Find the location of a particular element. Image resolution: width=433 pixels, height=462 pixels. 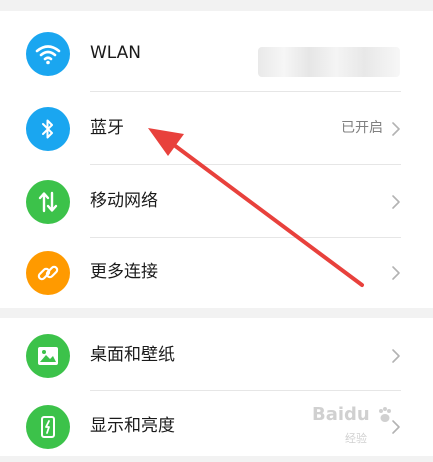

settings-item-label: 桌面和壁纸 is located at coordinates (132, 355).